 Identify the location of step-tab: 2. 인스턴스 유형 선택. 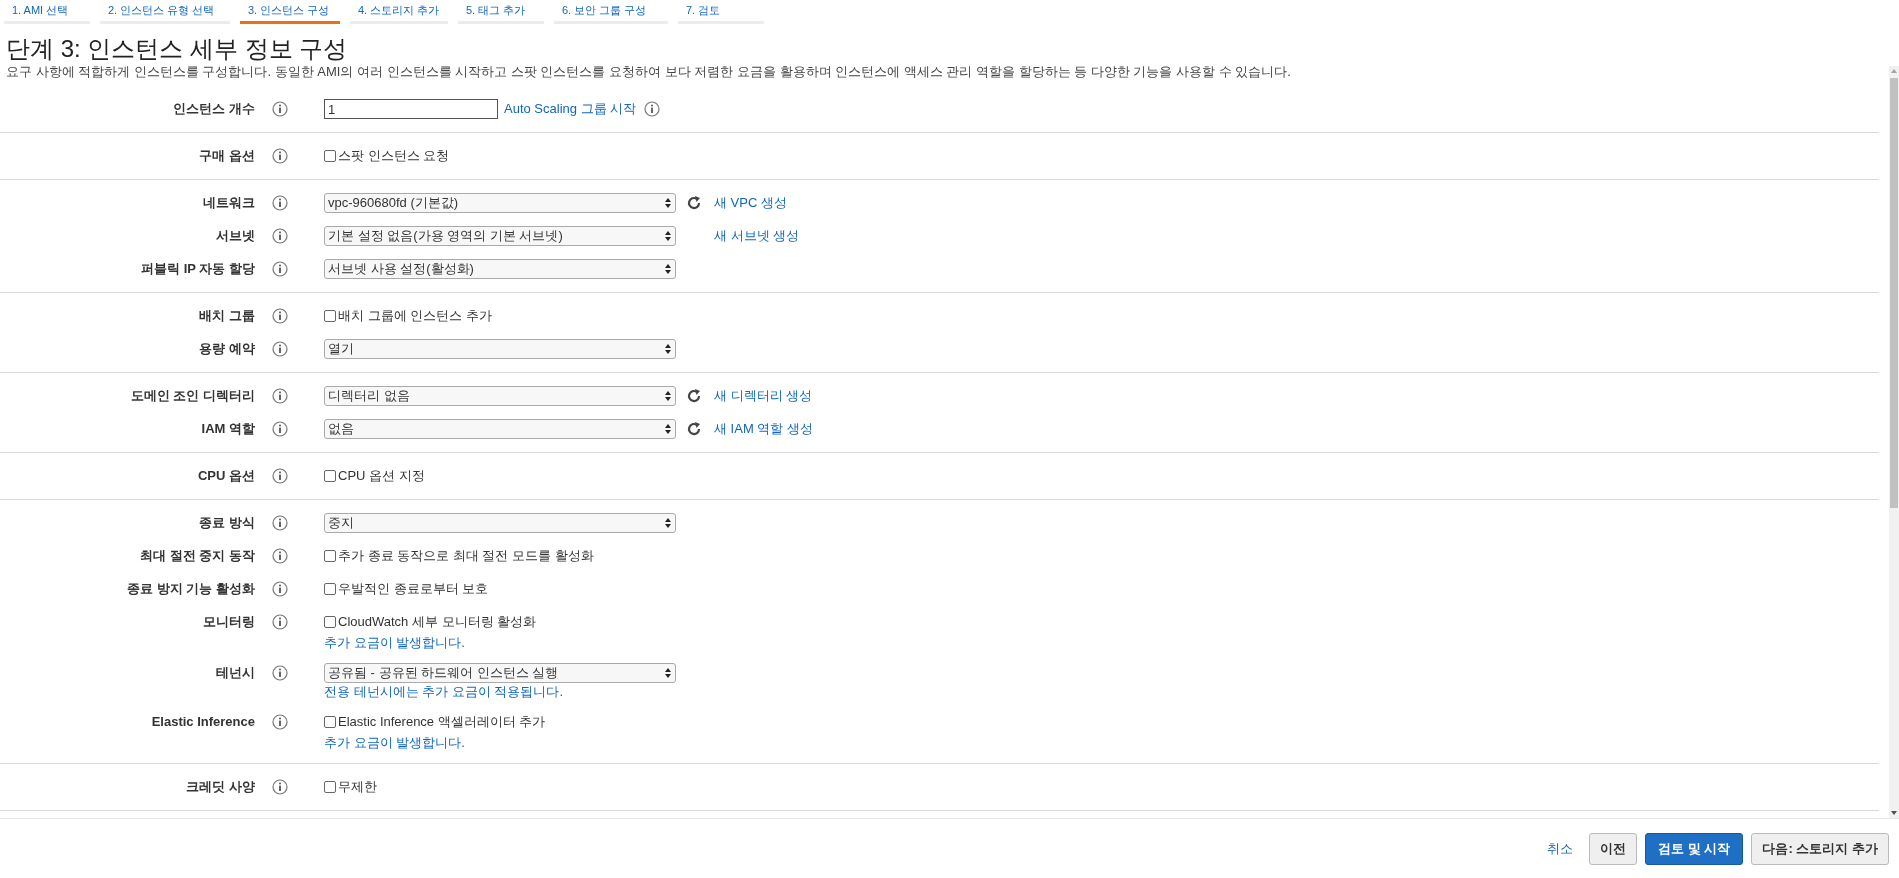
(165, 12).